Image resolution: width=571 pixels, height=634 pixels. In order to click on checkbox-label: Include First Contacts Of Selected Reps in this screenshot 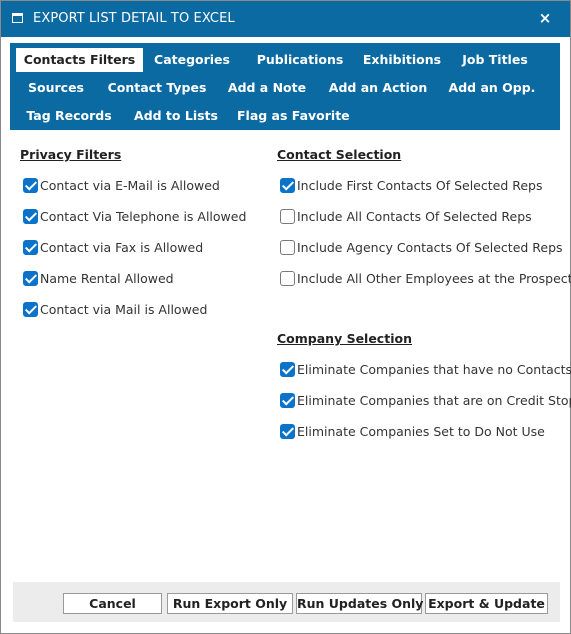, I will do `click(420, 185)`.